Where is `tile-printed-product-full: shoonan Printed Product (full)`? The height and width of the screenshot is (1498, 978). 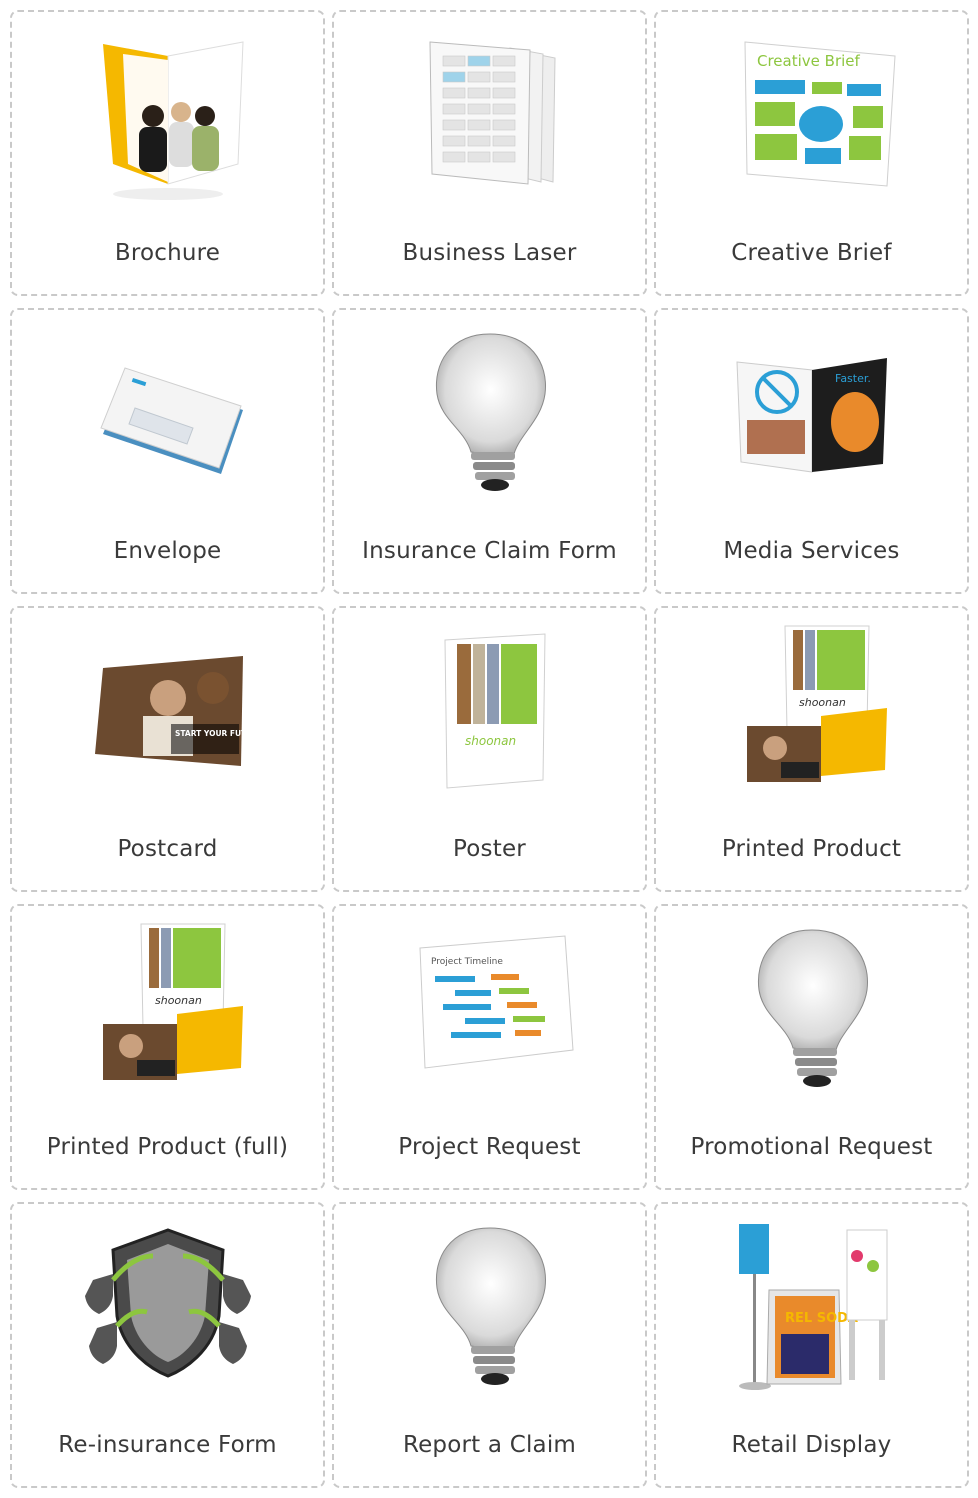 tile-printed-product-full: shoonan Printed Product (full) is located at coordinates (167, 1047).